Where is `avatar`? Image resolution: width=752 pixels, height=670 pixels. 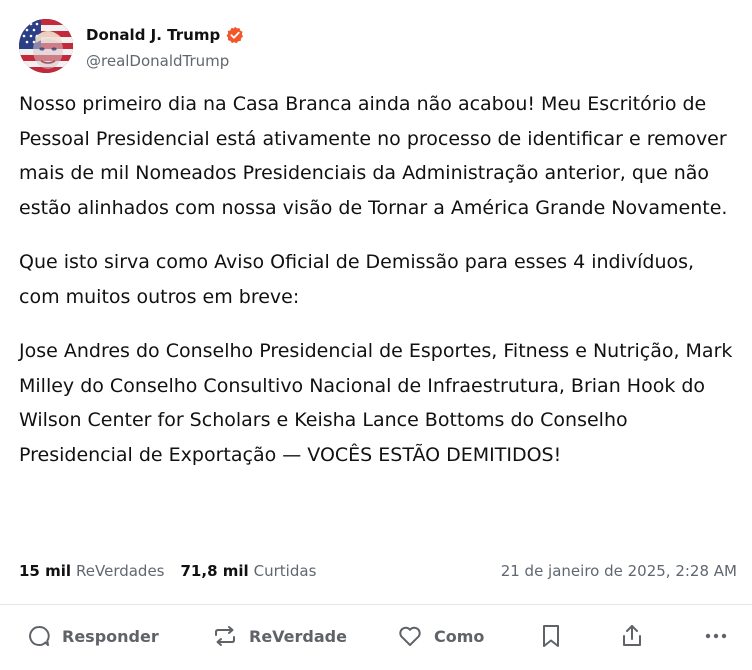 avatar is located at coordinates (46, 46).